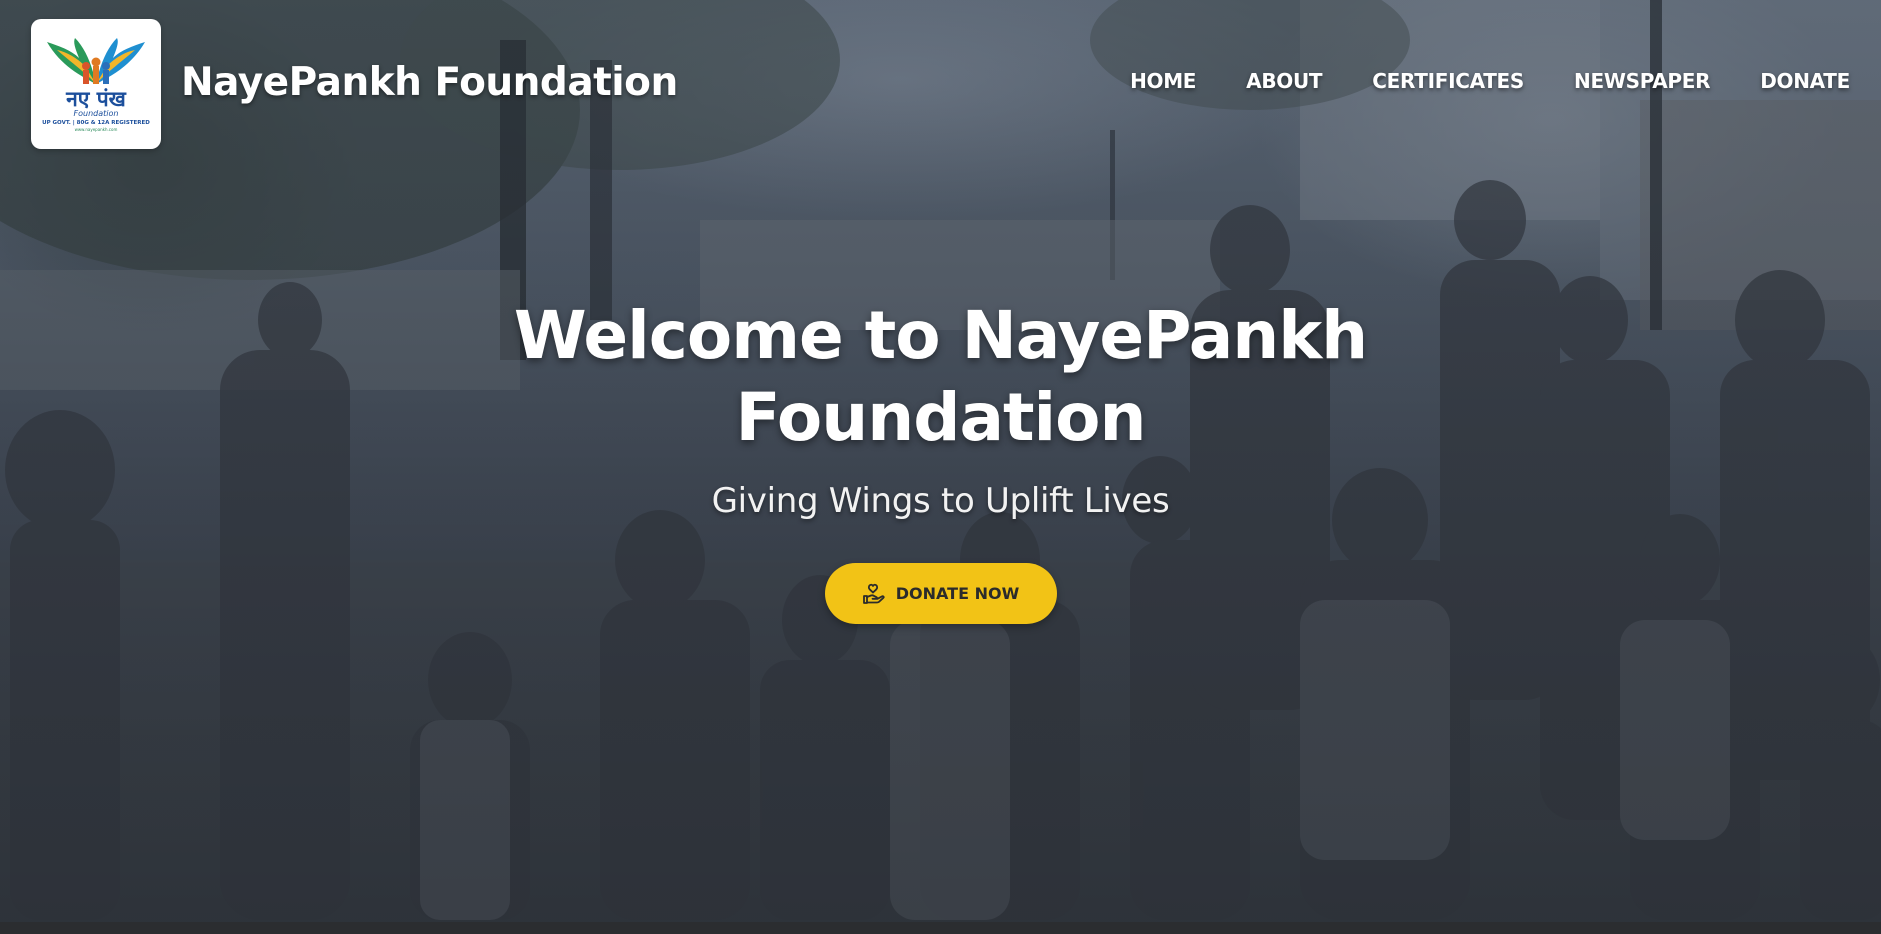  I want to click on wings-logo-icon, so click(96, 60).